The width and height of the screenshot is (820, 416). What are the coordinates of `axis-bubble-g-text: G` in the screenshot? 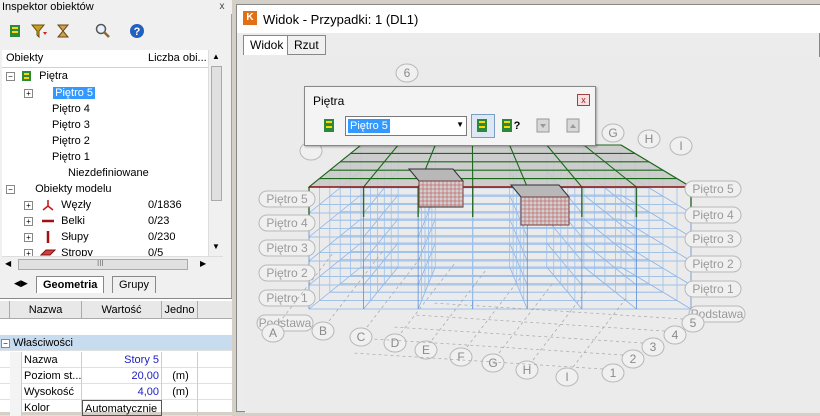 It's located at (612, 133).